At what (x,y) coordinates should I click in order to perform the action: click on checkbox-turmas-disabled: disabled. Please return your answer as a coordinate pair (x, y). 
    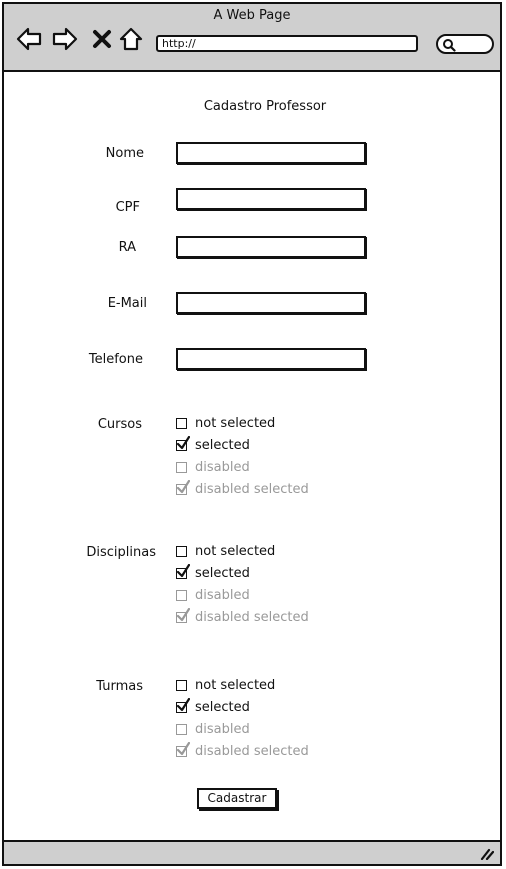
    Looking at the image, I should click on (213, 729).